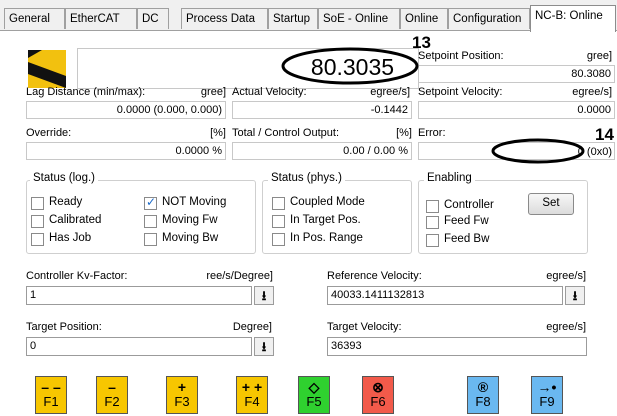 The image size is (617, 416). What do you see at coordinates (322, 110) in the screenshot?
I see `actual-velocity-value: -0.1442` at bounding box center [322, 110].